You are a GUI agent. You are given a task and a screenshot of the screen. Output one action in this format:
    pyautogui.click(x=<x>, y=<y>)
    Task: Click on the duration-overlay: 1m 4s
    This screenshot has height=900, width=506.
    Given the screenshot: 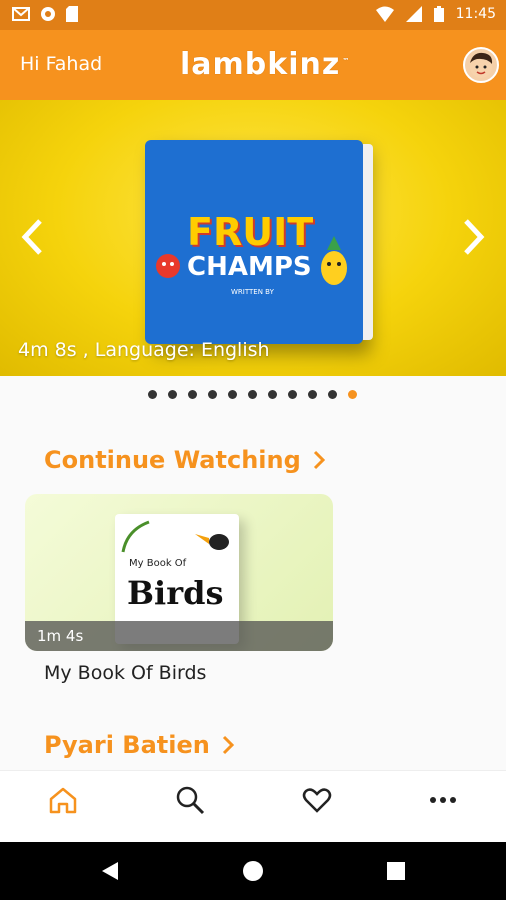 What is the action you would take?
    pyautogui.click(x=179, y=636)
    